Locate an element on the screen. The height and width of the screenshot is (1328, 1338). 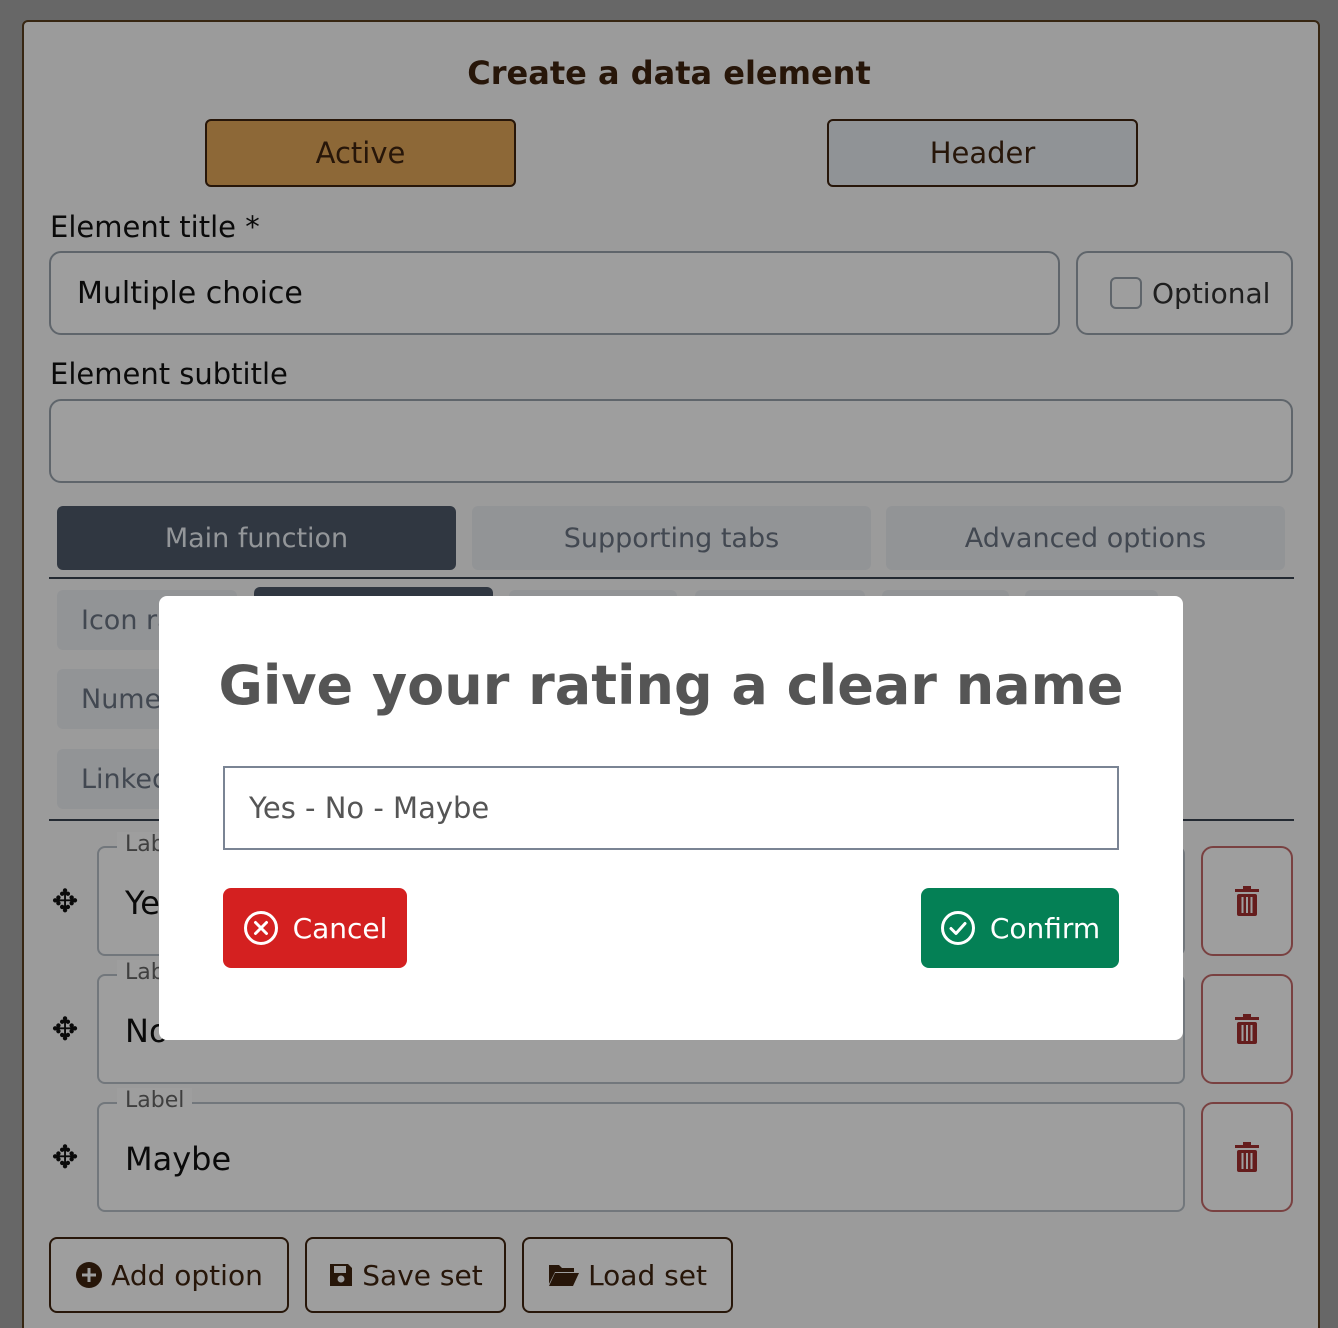
x-circle-icon is located at coordinates (260, 928).